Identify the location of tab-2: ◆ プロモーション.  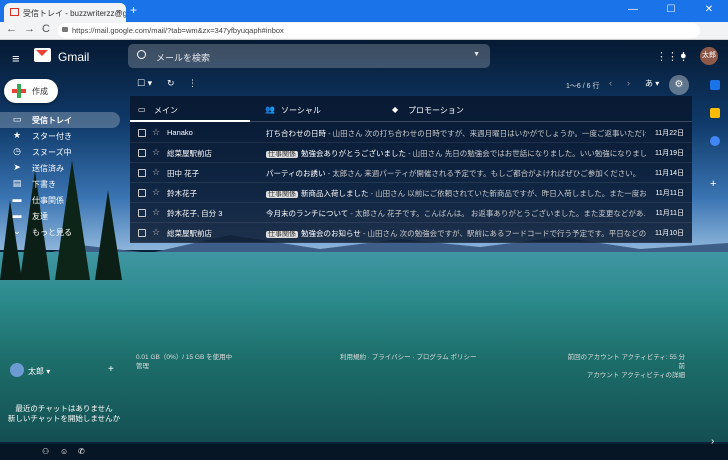
(444, 109).